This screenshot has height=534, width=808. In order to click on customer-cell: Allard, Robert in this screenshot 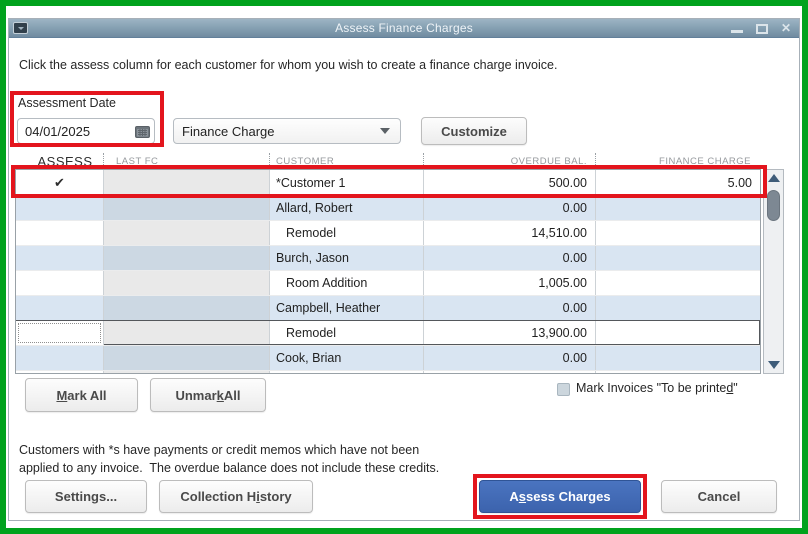, I will do `click(347, 208)`.